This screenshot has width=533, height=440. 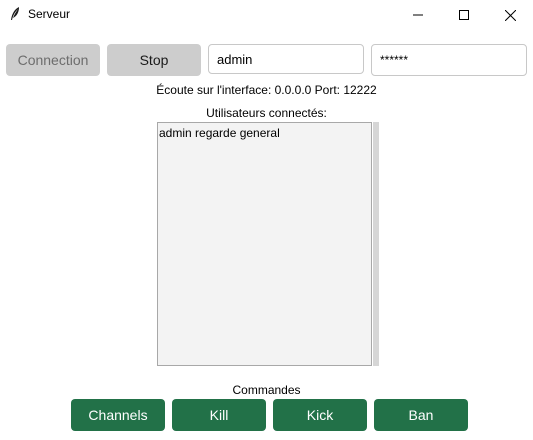 I want to click on kick-button: Kick, so click(x=320, y=415).